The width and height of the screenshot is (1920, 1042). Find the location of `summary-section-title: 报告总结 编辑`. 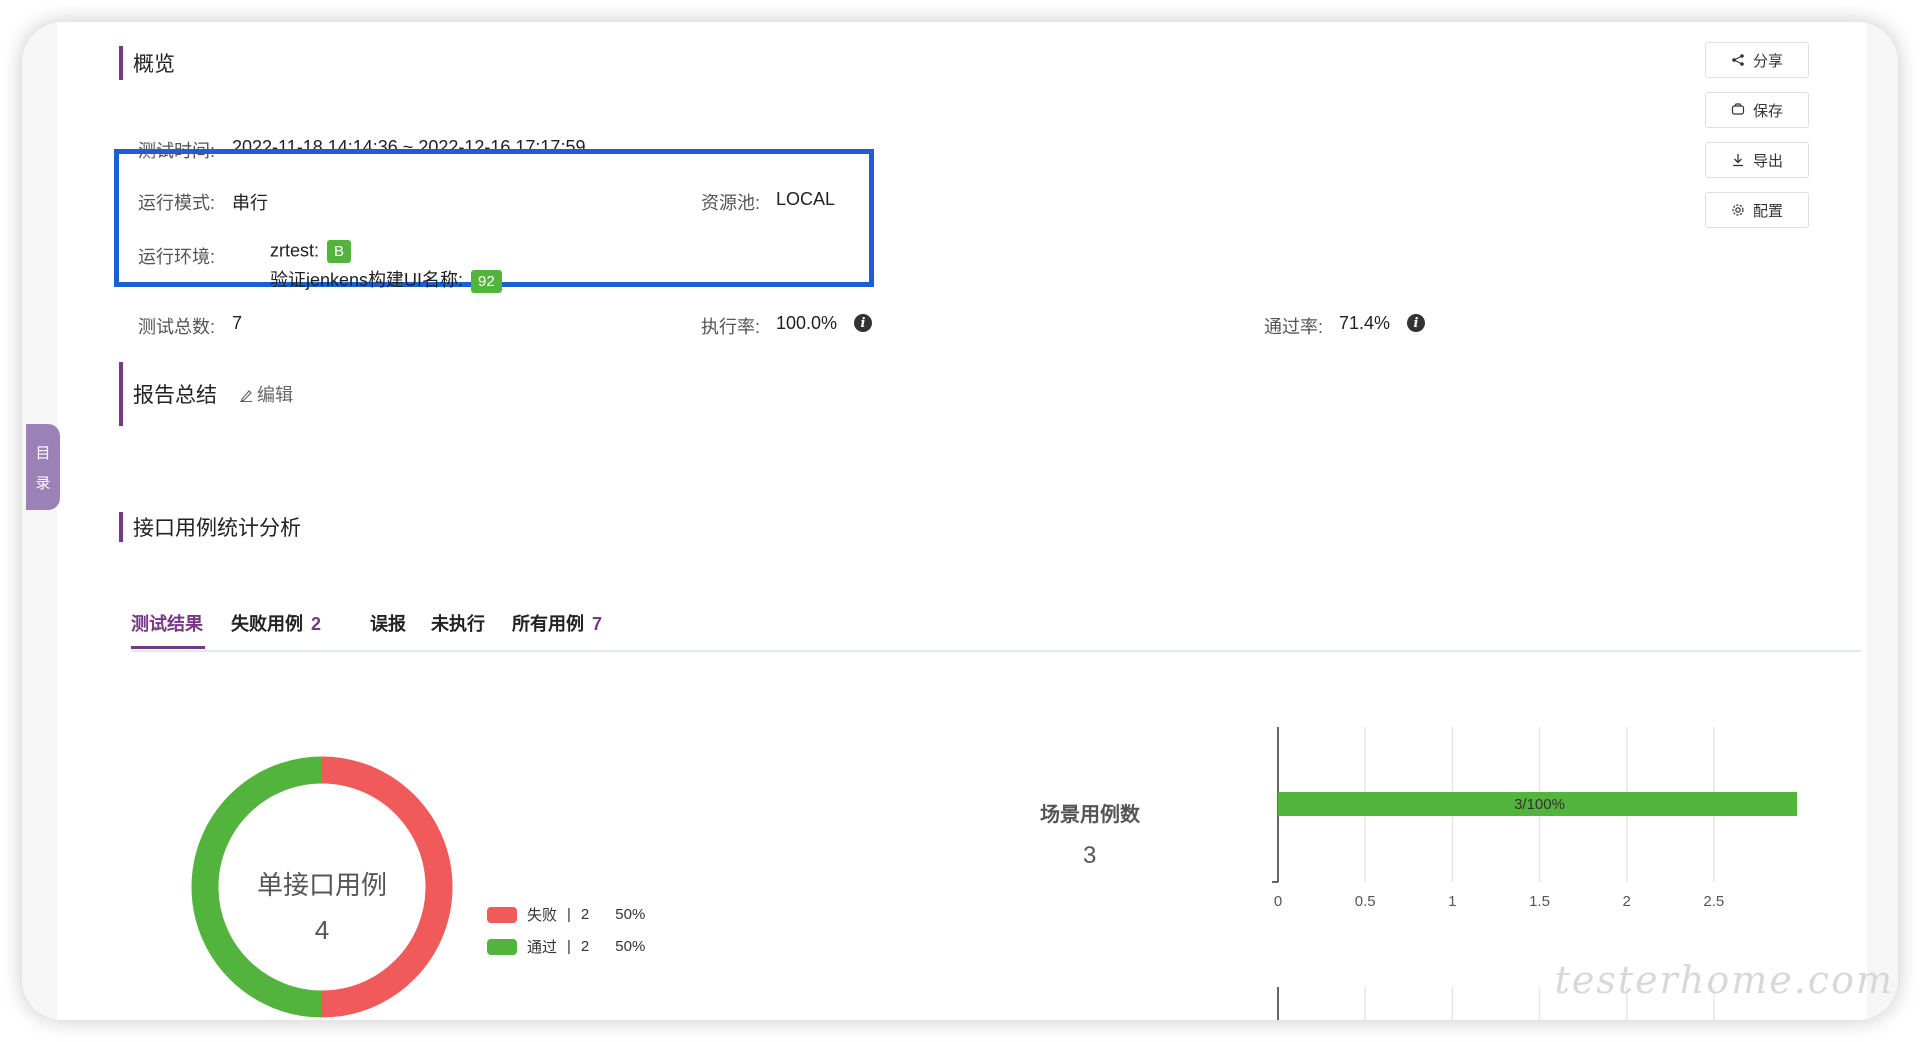

summary-section-title: 报告总结 编辑 is located at coordinates (206, 394).